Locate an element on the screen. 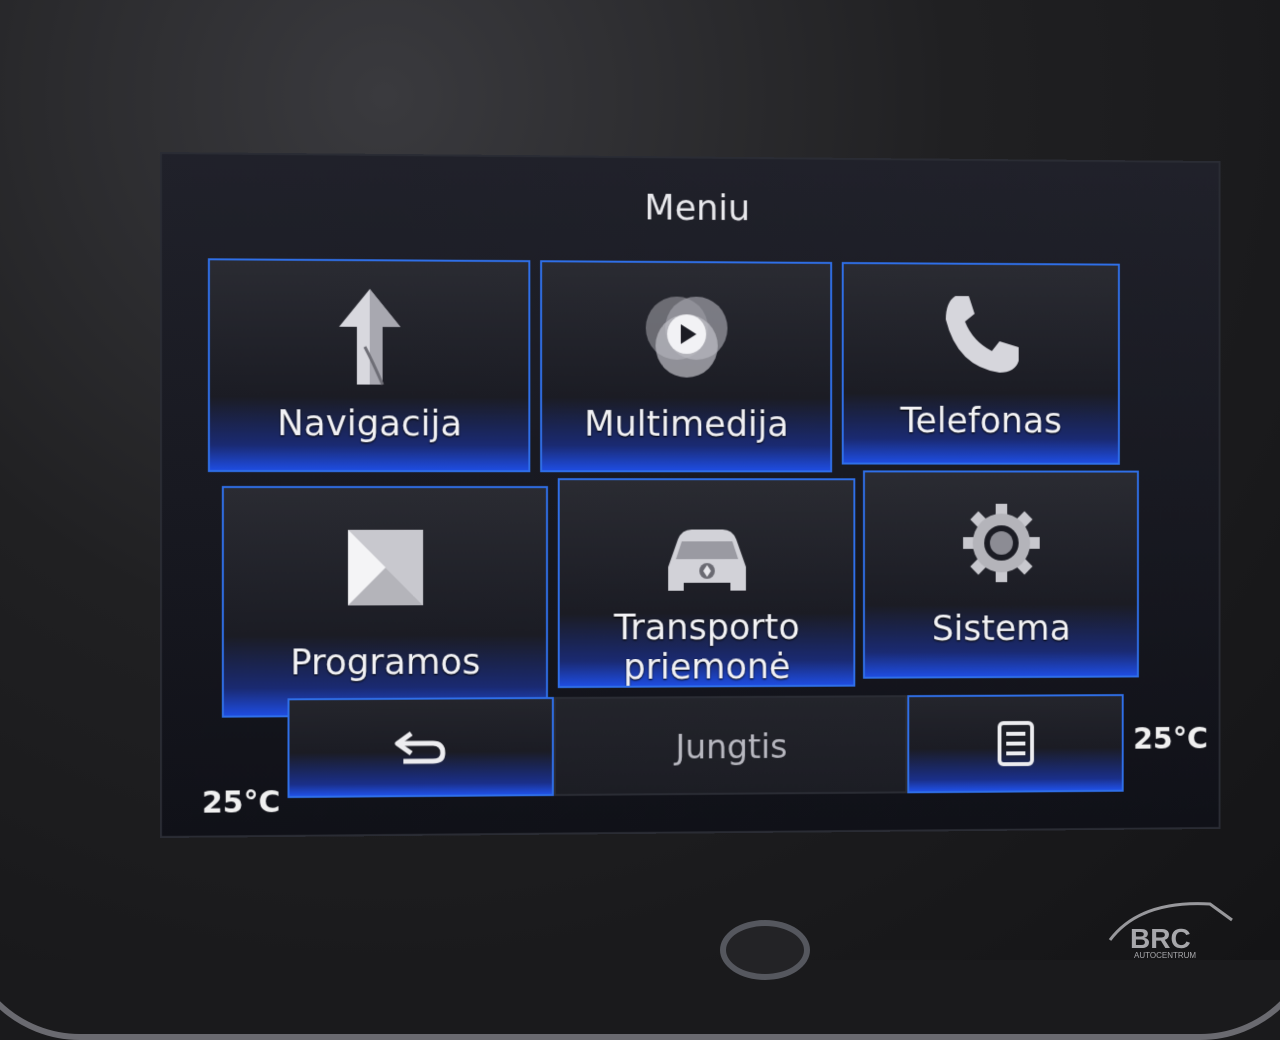 This screenshot has width=1280, height=1040. watermark-text: BRC is located at coordinates (1160, 938).